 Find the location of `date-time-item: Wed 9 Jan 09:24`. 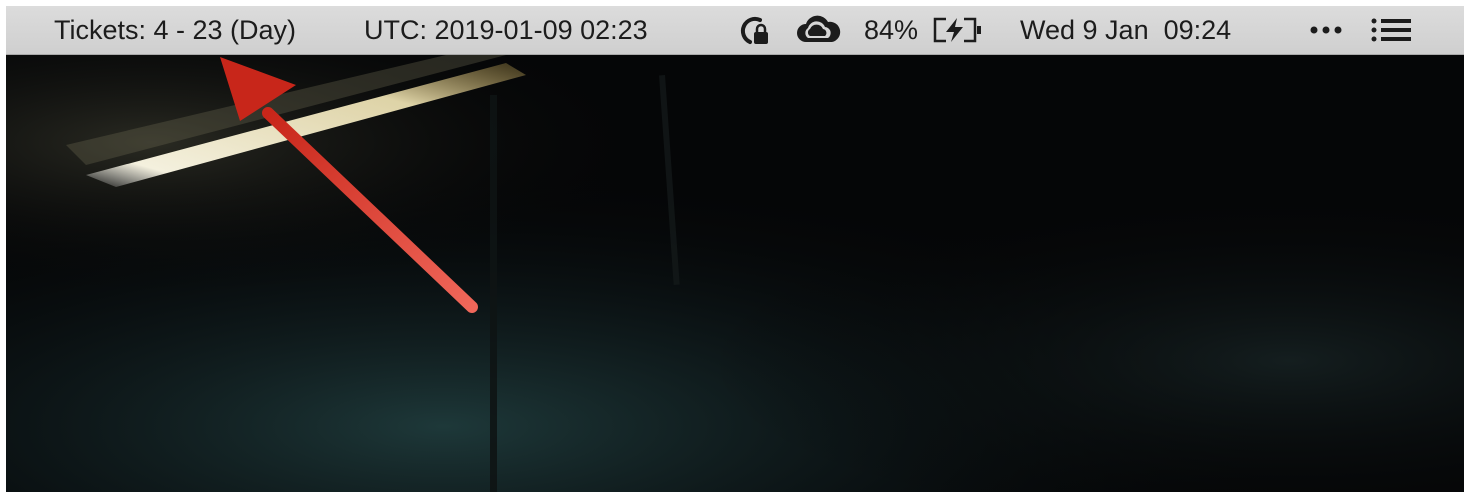

date-time-item: Wed 9 Jan 09:24 is located at coordinates (1125, 30).